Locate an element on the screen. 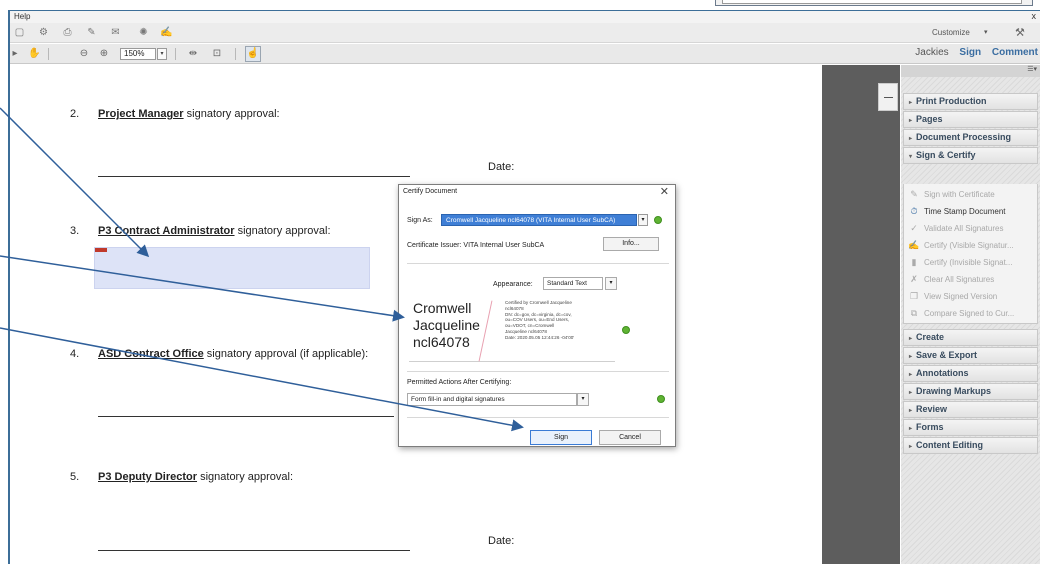 The width and height of the screenshot is (1040, 564). signature-field is located at coordinates (232, 268).